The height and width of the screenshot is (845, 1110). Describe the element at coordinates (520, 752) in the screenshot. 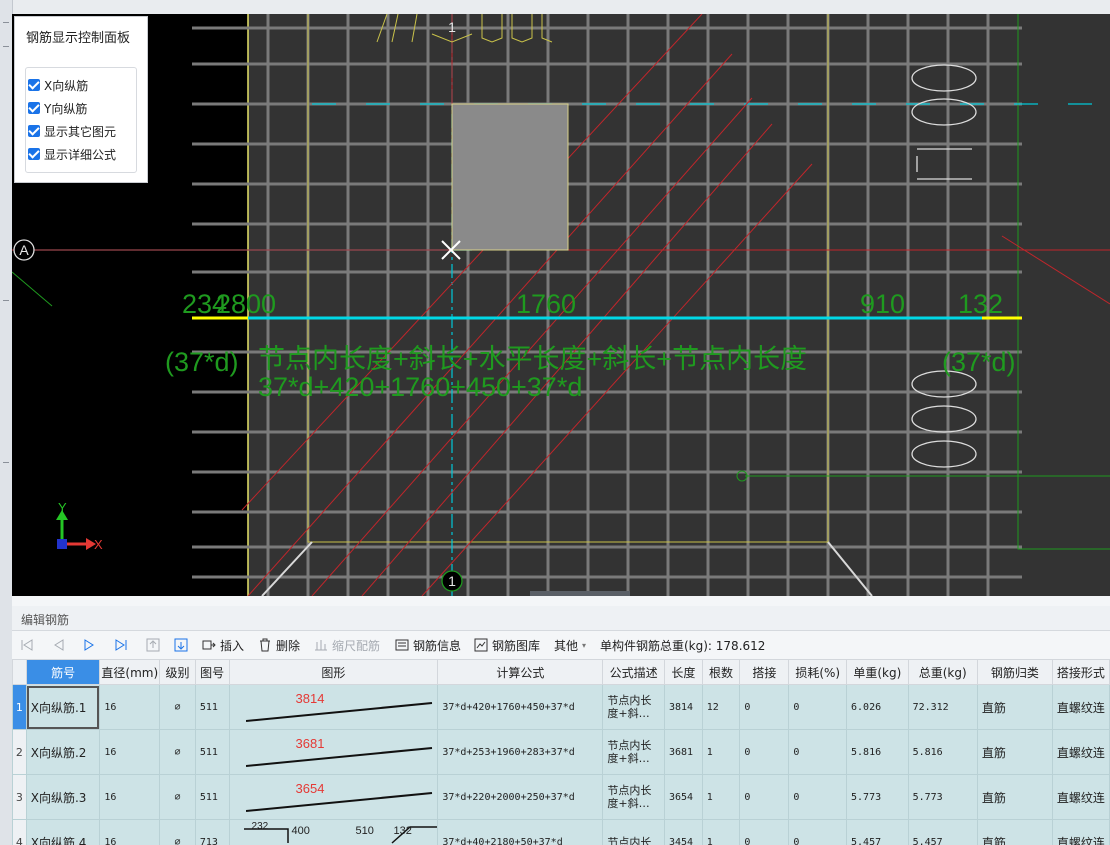

I see `cell-formula: 37*d+253+1960+283+37*d` at that location.